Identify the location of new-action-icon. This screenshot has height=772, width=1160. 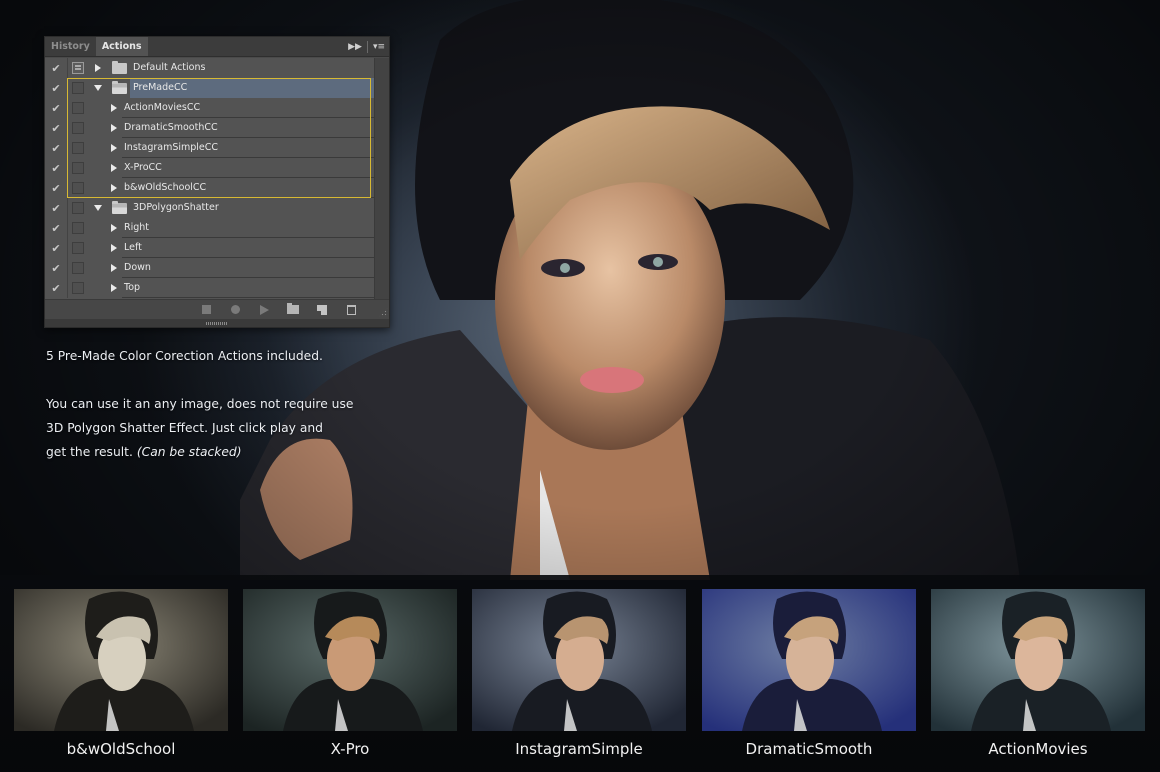
(322, 310).